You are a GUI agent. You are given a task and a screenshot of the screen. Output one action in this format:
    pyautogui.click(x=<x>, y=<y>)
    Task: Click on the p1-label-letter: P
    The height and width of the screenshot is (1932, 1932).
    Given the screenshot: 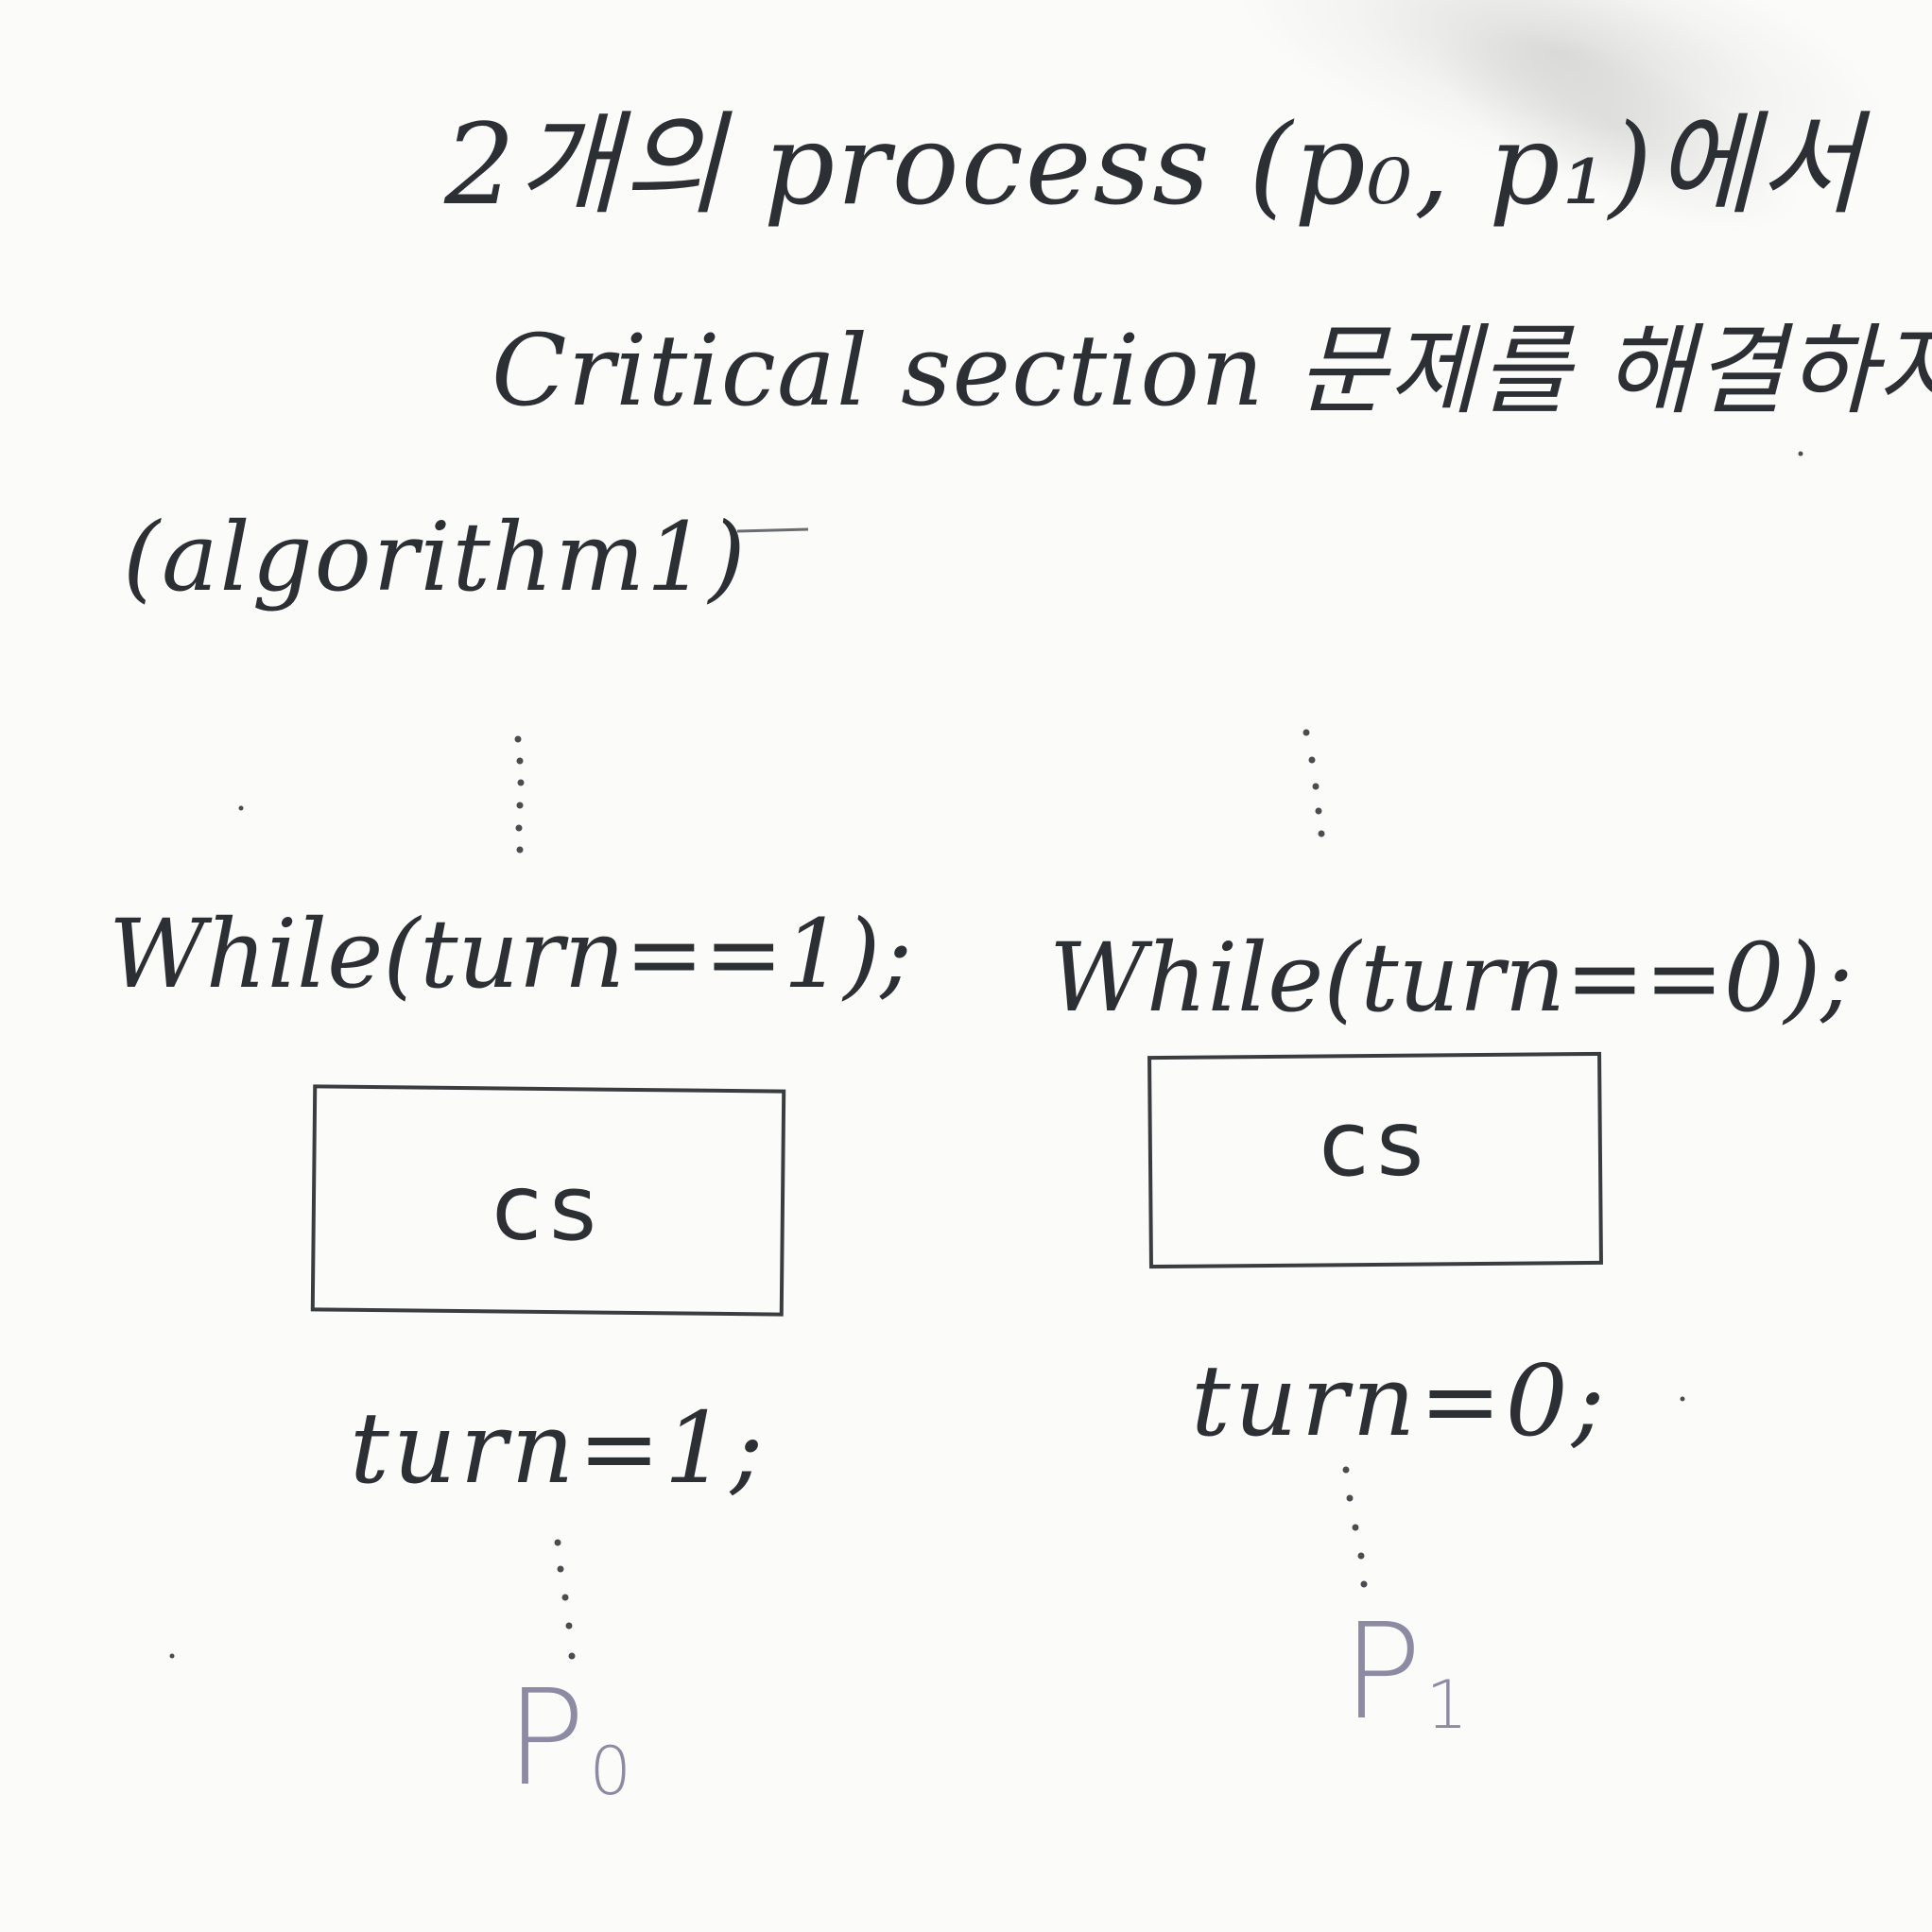 What is the action you would take?
    pyautogui.click(x=1382, y=1673)
    